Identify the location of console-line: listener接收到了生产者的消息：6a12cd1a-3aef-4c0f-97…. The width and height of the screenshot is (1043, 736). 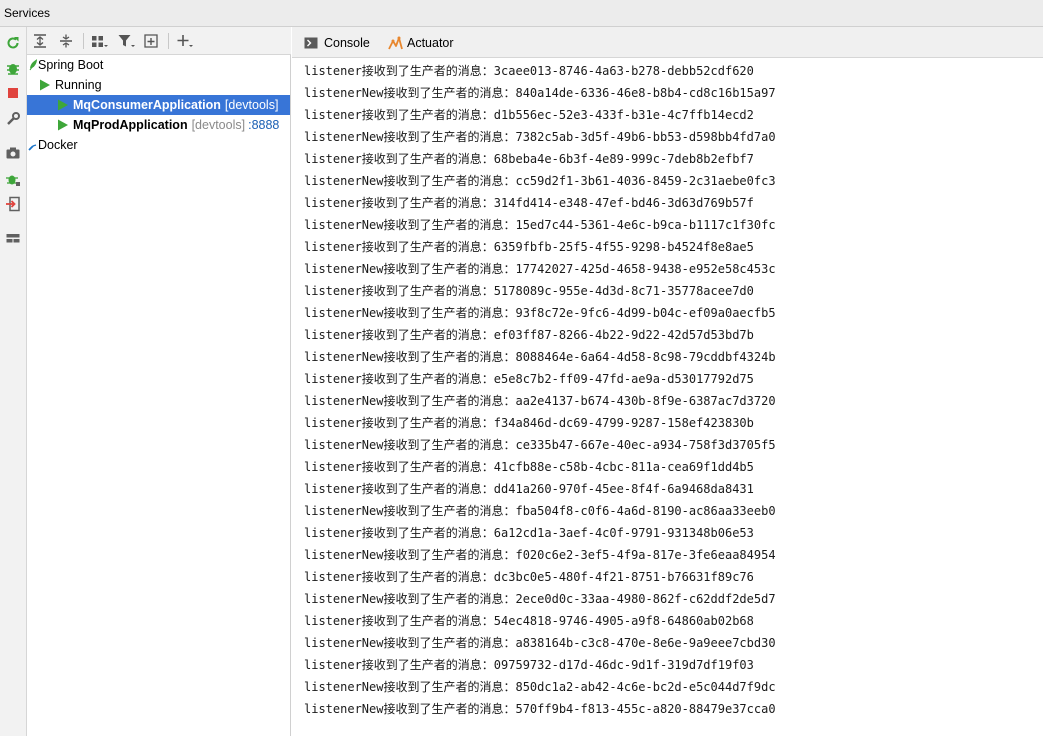
(529, 533).